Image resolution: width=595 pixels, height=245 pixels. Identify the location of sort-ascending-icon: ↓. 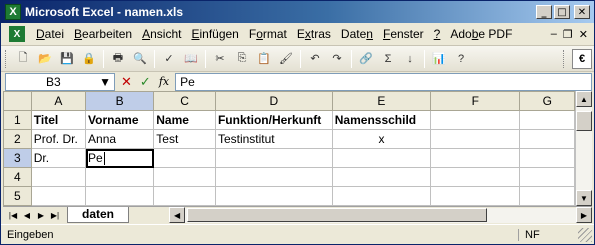
(410, 59).